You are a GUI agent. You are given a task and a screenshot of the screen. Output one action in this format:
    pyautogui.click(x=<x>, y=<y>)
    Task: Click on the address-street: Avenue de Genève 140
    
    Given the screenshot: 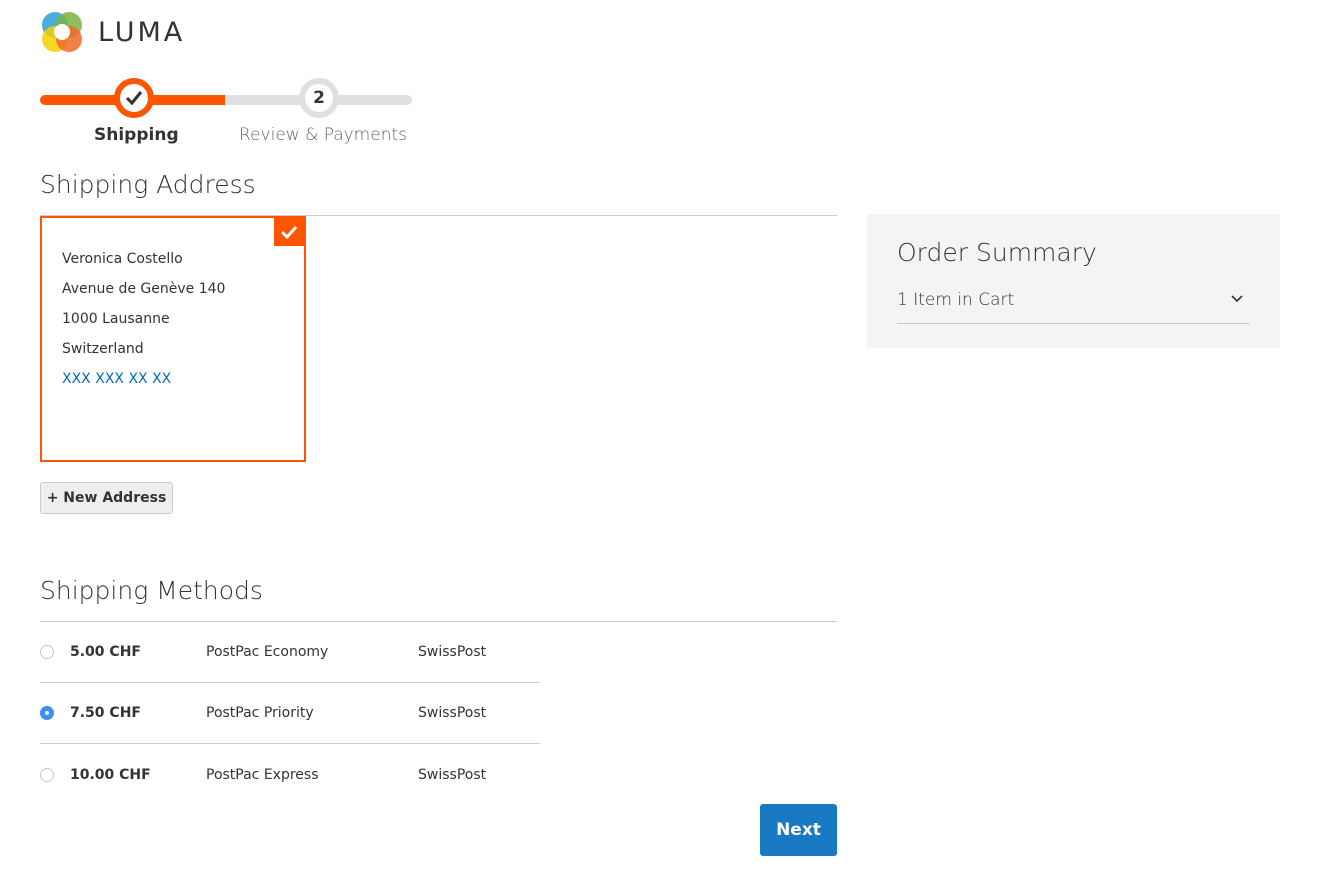 What is the action you would take?
    pyautogui.click(x=144, y=289)
    